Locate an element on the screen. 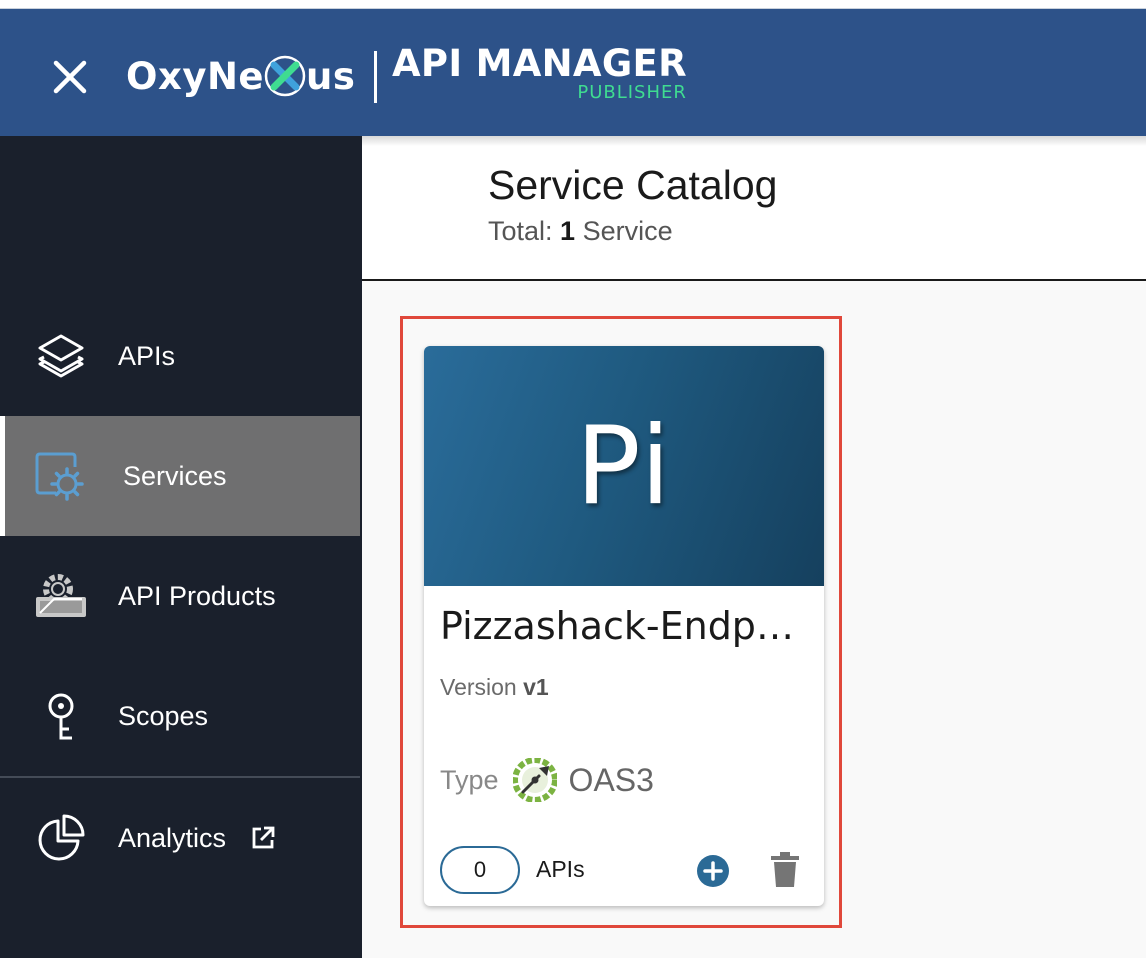  brand-x-mark-icon is located at coordinates (285, 76).